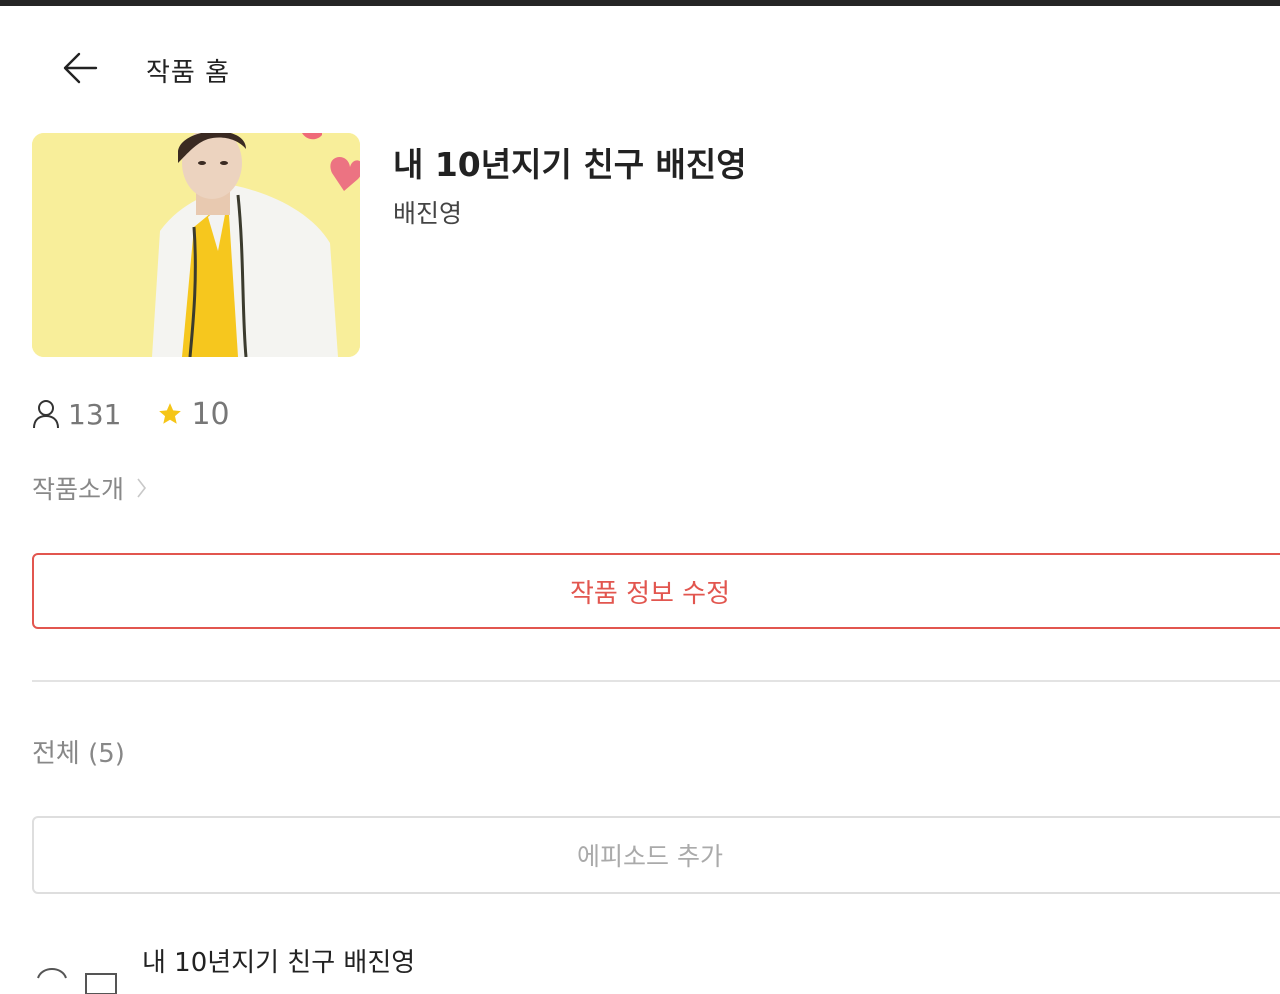 The height and width of the screenshot is (994, 1280). Describe the element at coordinates (279, 963) in the screenshot. I see `episode-title: 내 10년지기 친구 배진영` at that location.